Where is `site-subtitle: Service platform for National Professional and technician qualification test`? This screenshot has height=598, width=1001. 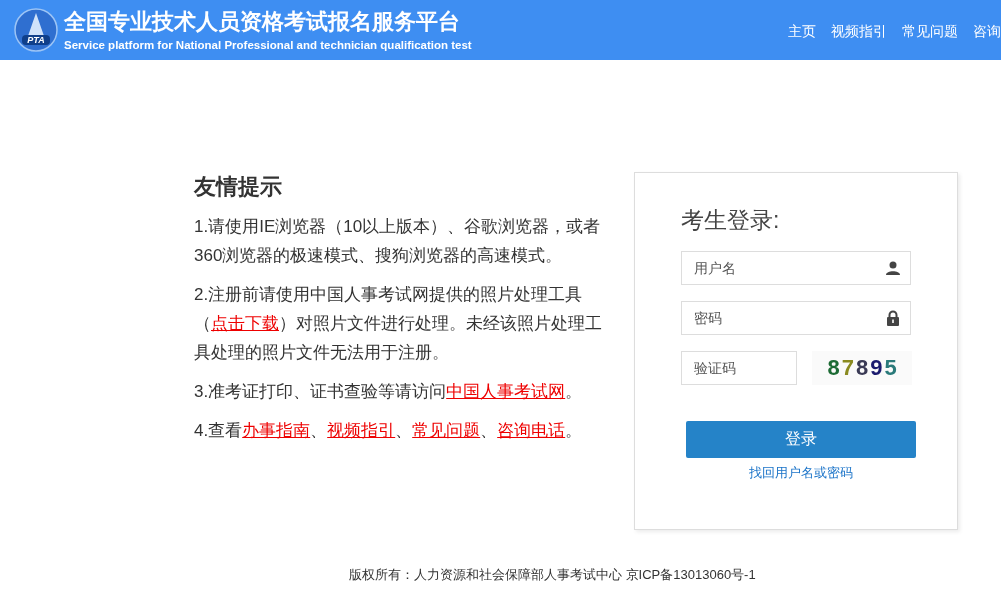 site-subtitle: Service platform for National Professional and technician qualification test is located at coordinates (268, 45).